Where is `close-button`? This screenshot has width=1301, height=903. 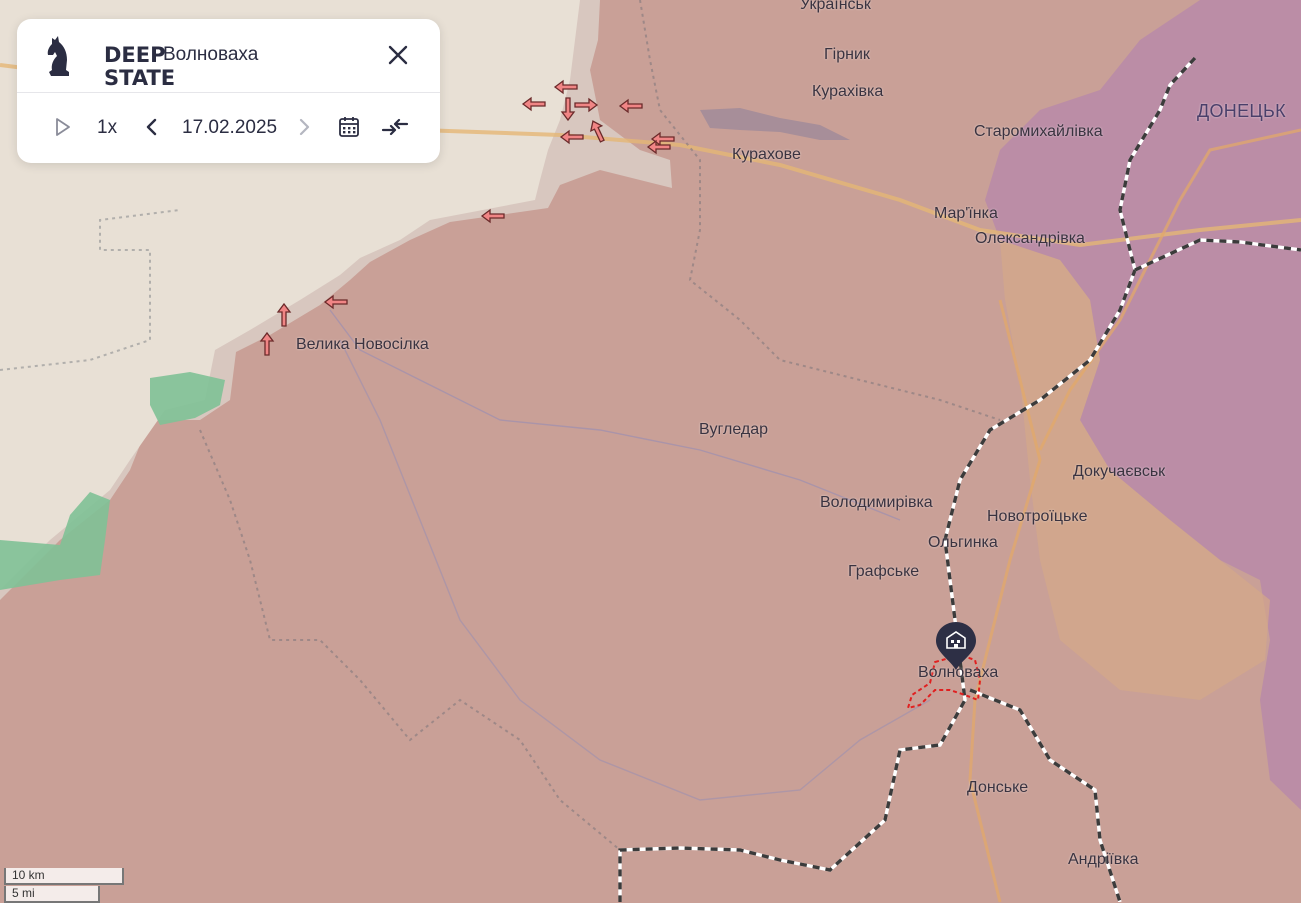 close-button is located at coordinates (398, 55).